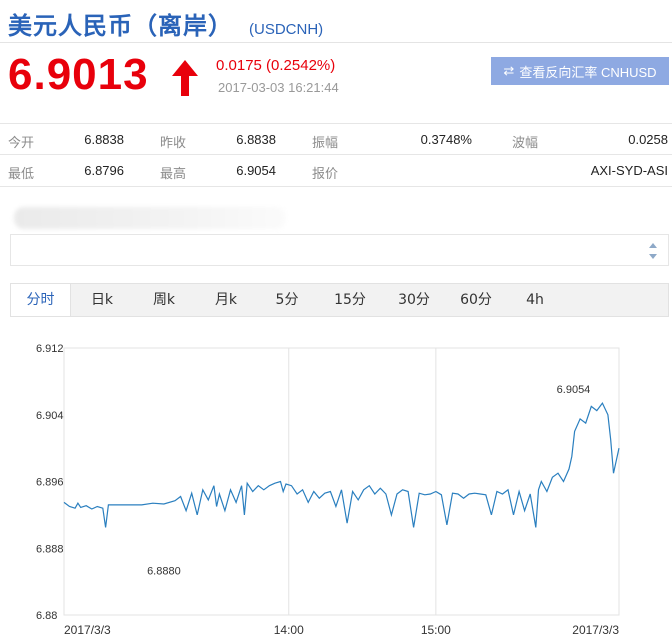  What do you see at coordinates (574, 390) in the screenshot?
I see `data-annotation: 6.9054` at bounding box center [574, 390].